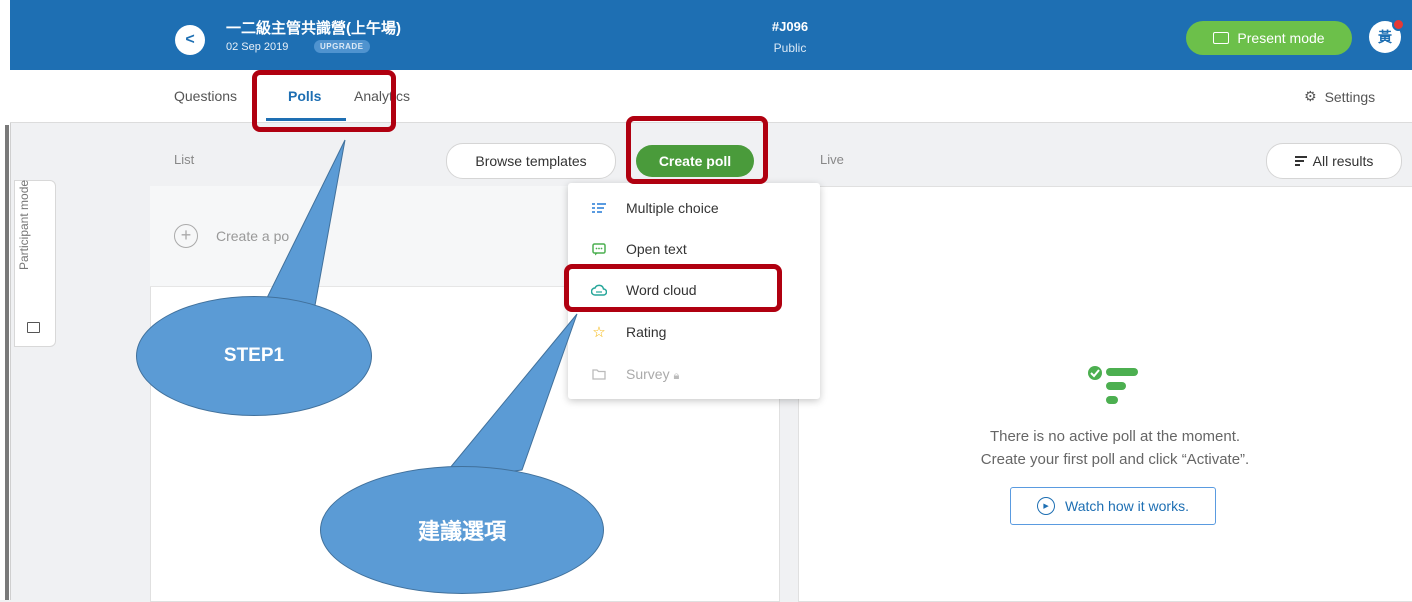  Describe the element at coordinates (324, 101) in the screenshot. I see `highlight-polls-tab` at that location.